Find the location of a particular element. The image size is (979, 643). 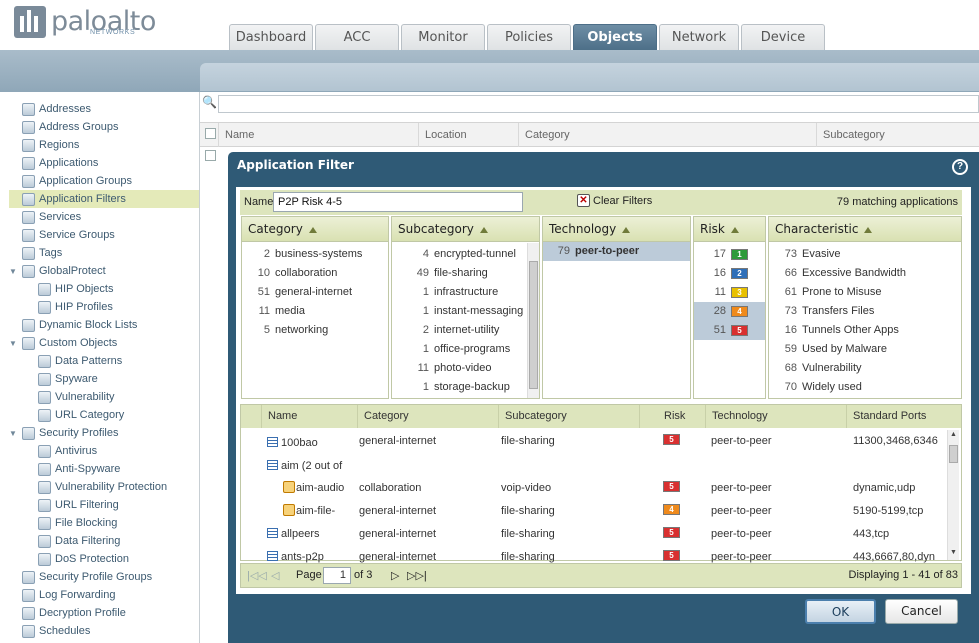

last-page-icon: ▷▷| is located at coordinates (417, 575).